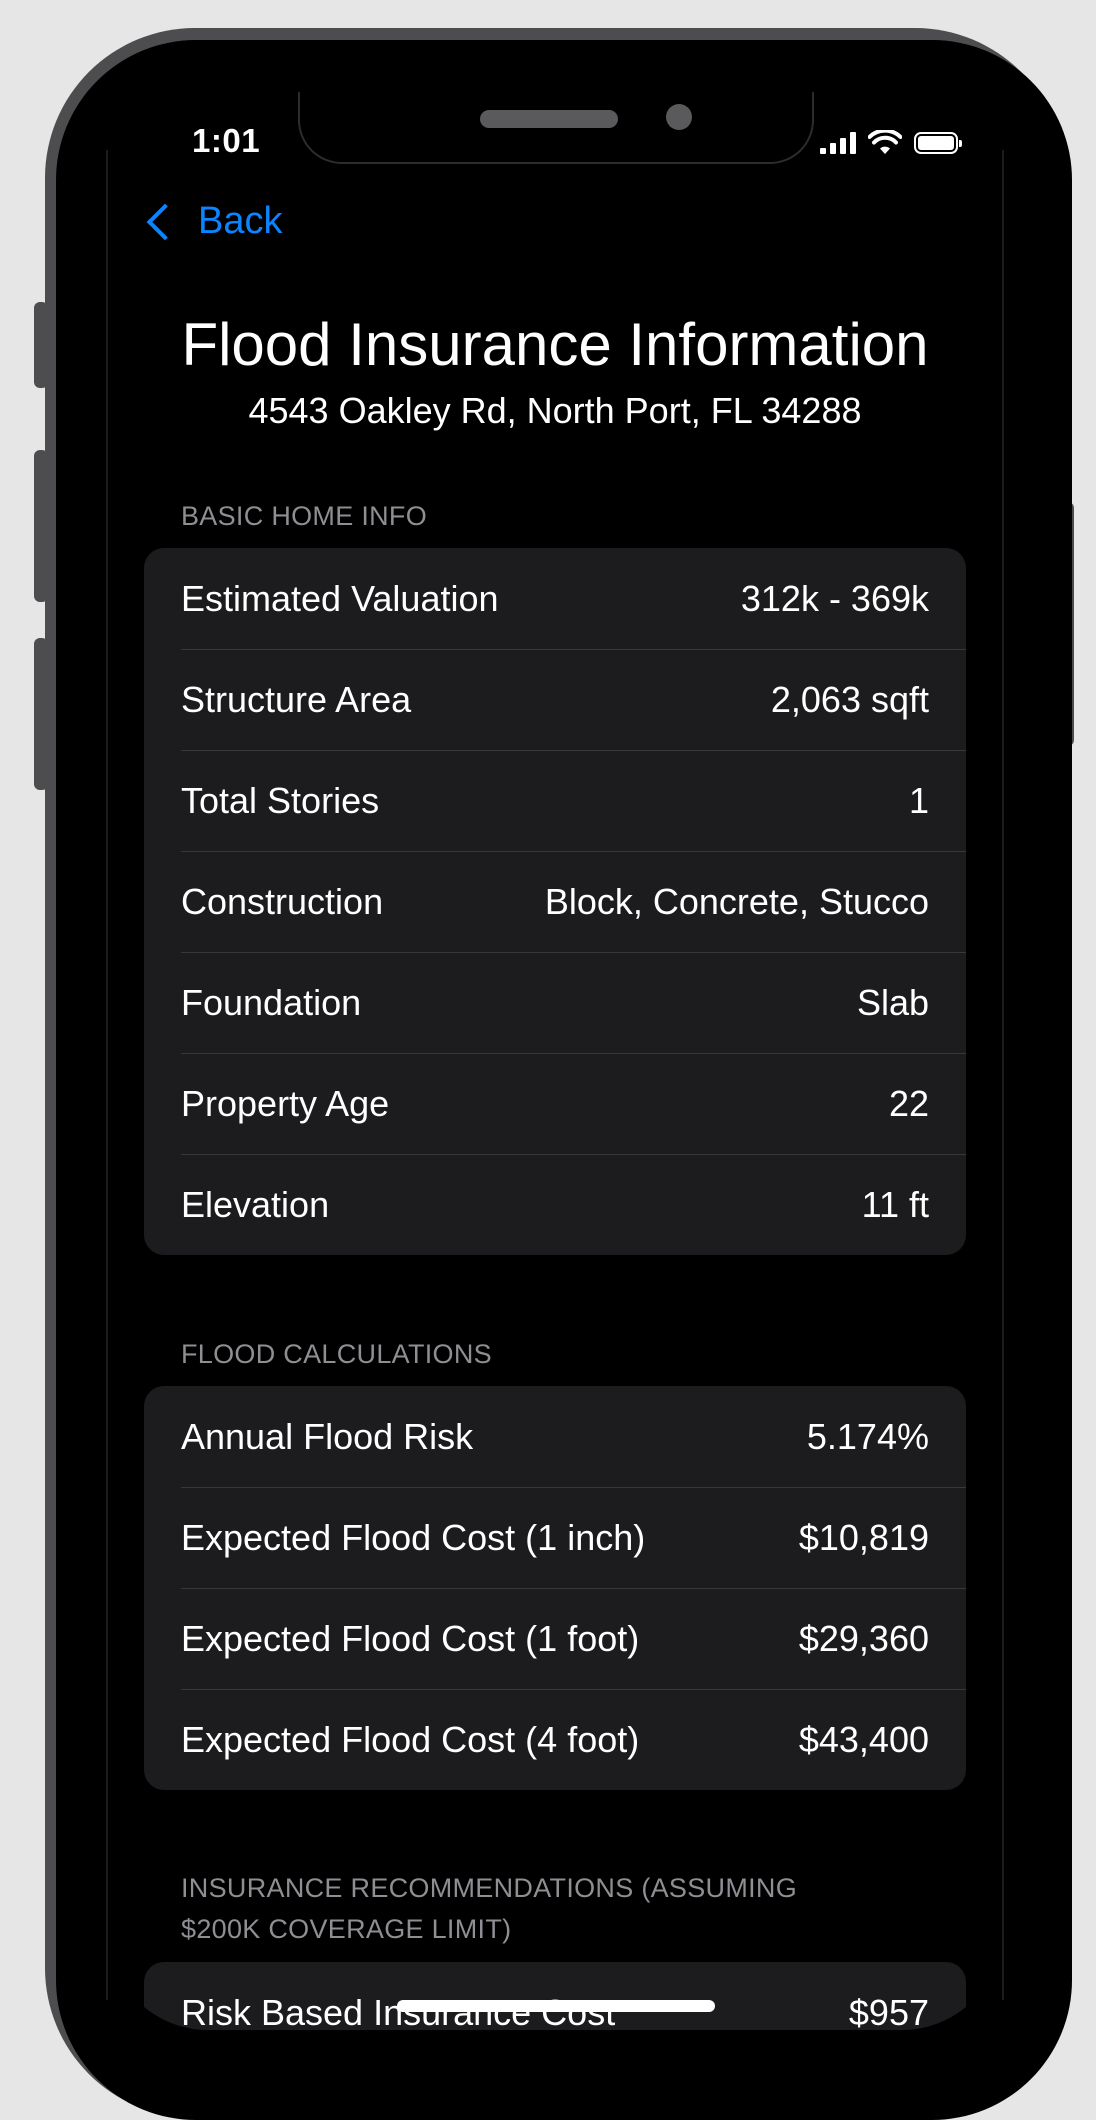 The image size is (1096, 2120). What do you see at coordinates (908, 1103) in the screenshot?
I see `row-value: 22` at bounding box center [908, 1103].